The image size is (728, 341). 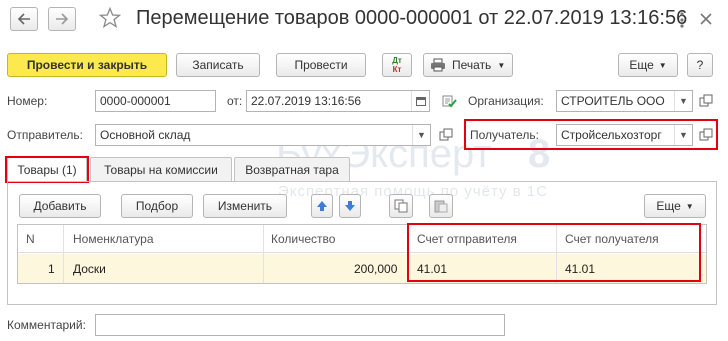 I want to click on date-field: 22.07.2019 13:16:56, so click(x=338, y=101).